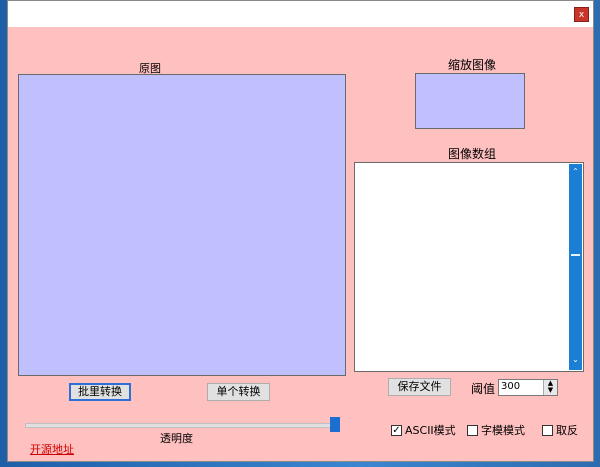 This screenshot has width=600, height=467. I want to click on threshold-label: 阈值, so click(483, 389).